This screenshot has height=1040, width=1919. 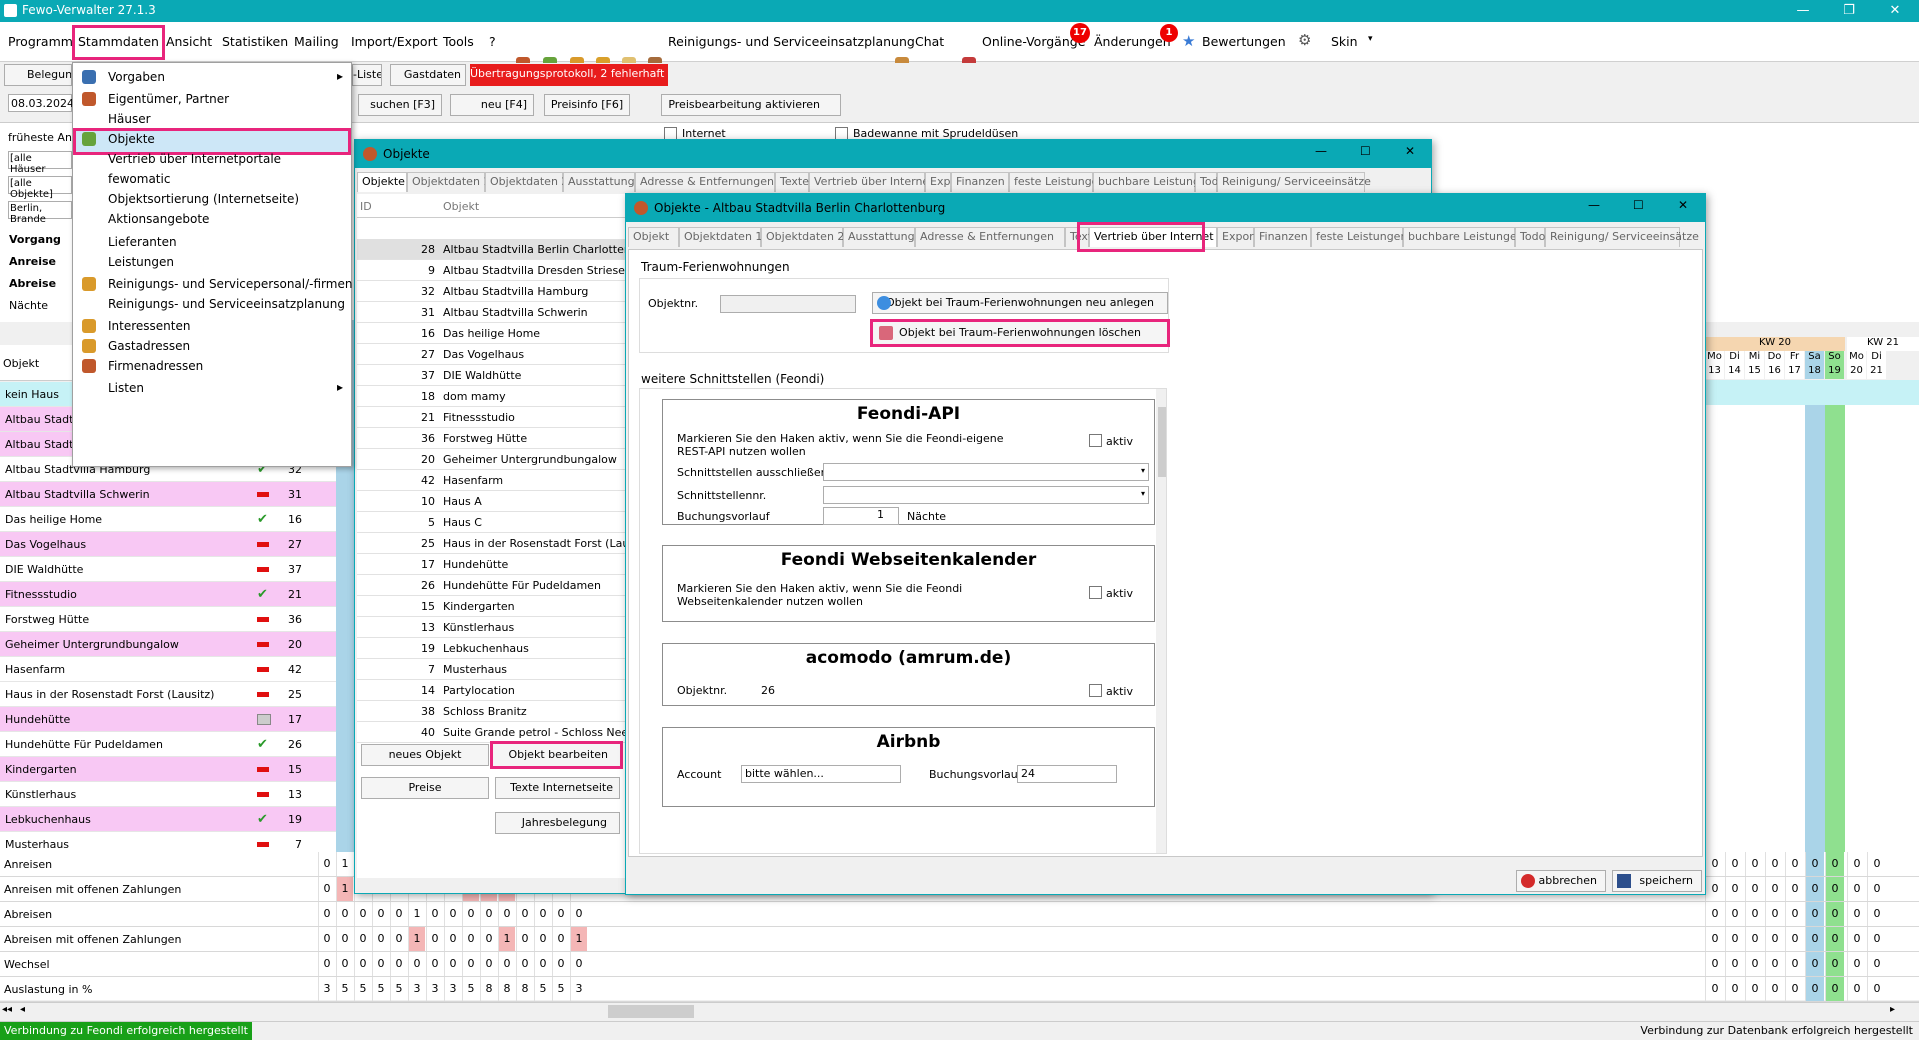 I want to click on table-row: 14 Partylocation, so click(x=492, y=690).